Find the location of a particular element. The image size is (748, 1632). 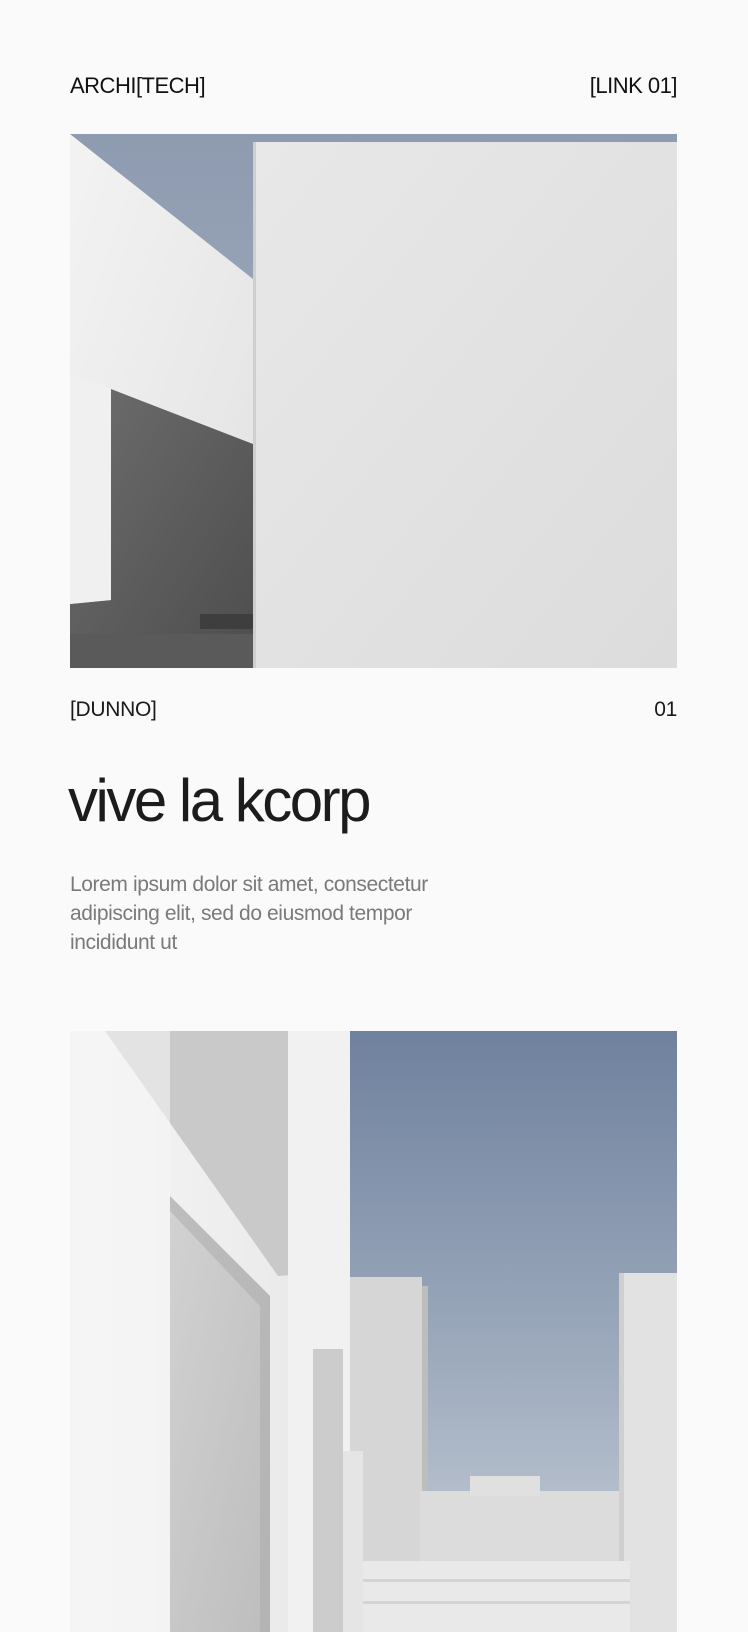

nav-link-01: [LINK 01] is located at coordinates (634, 86).